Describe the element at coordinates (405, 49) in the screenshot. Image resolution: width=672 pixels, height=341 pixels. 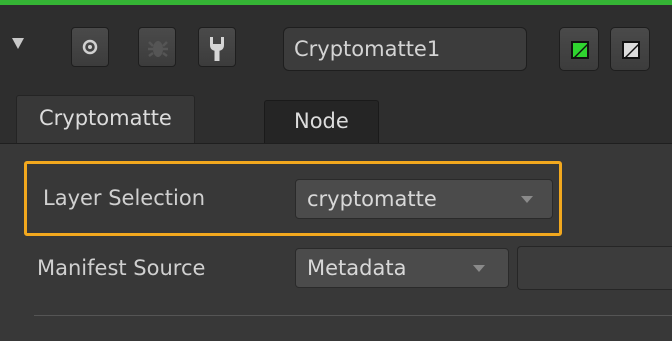
I see `node-name-field: Cryptomatte1` at that location.